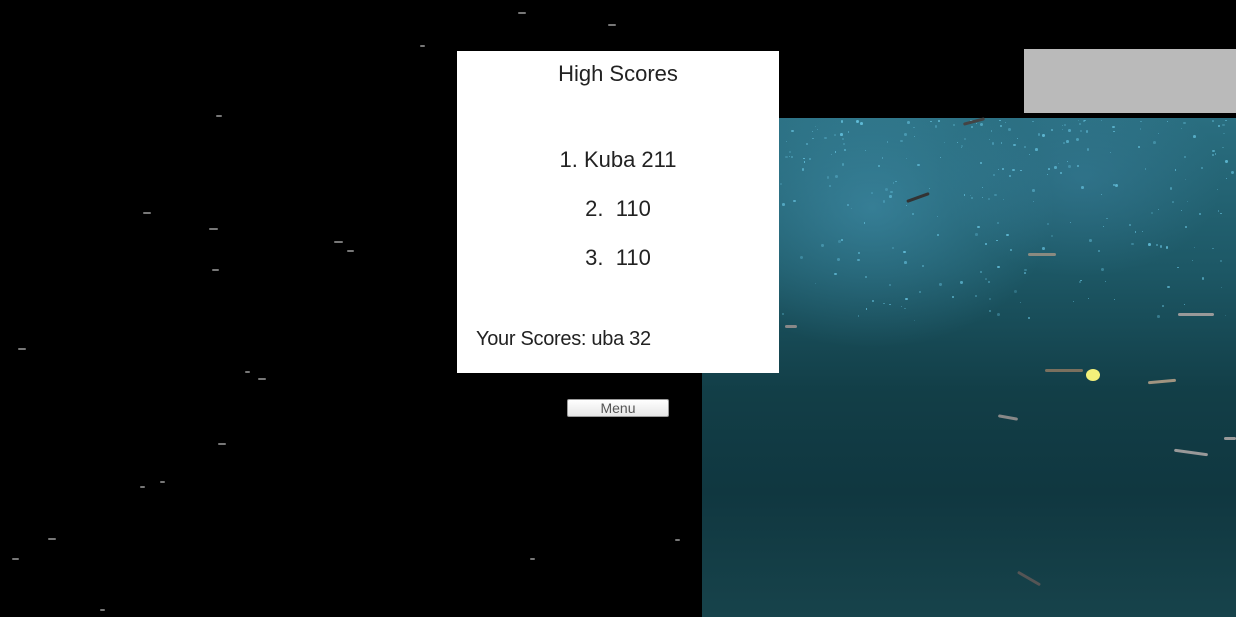 This screenshot has height=617, width=1236. Describe the element at coordinates (1093, 375) in the screenshot. I see `yellow-dot-icon` at that location.